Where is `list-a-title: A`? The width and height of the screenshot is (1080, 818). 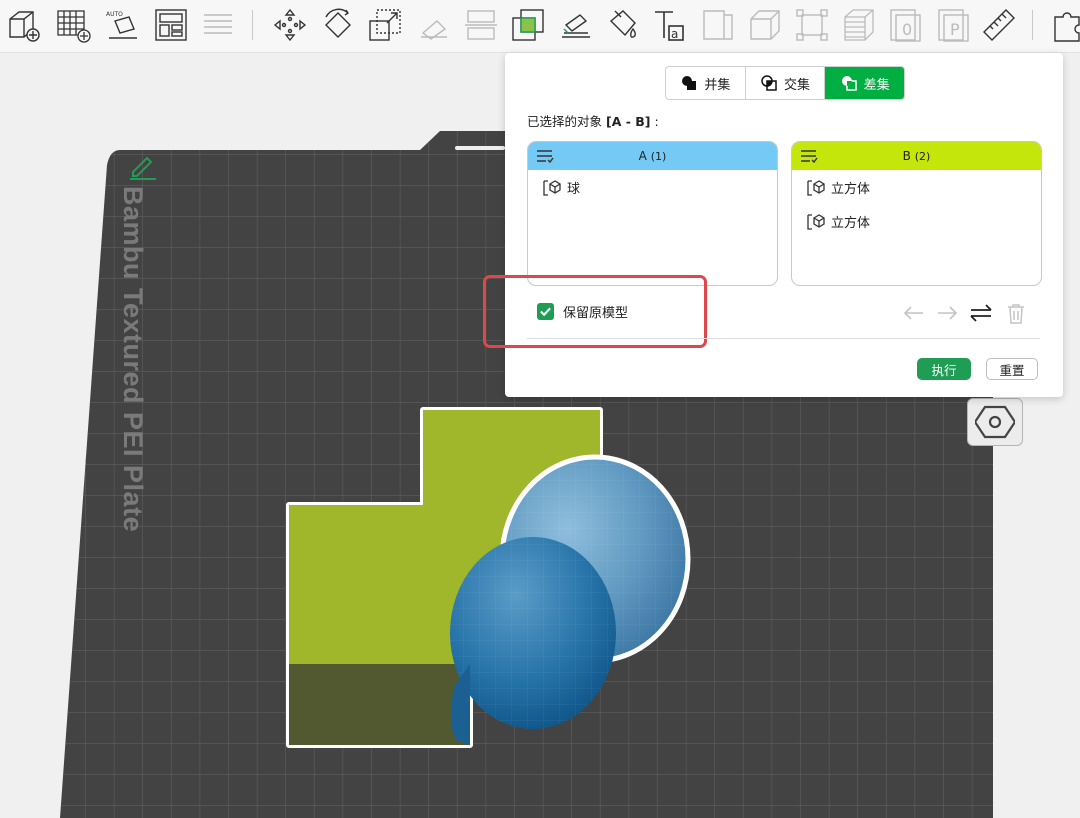 list-a-title: A is located at coordinates (642, 156).